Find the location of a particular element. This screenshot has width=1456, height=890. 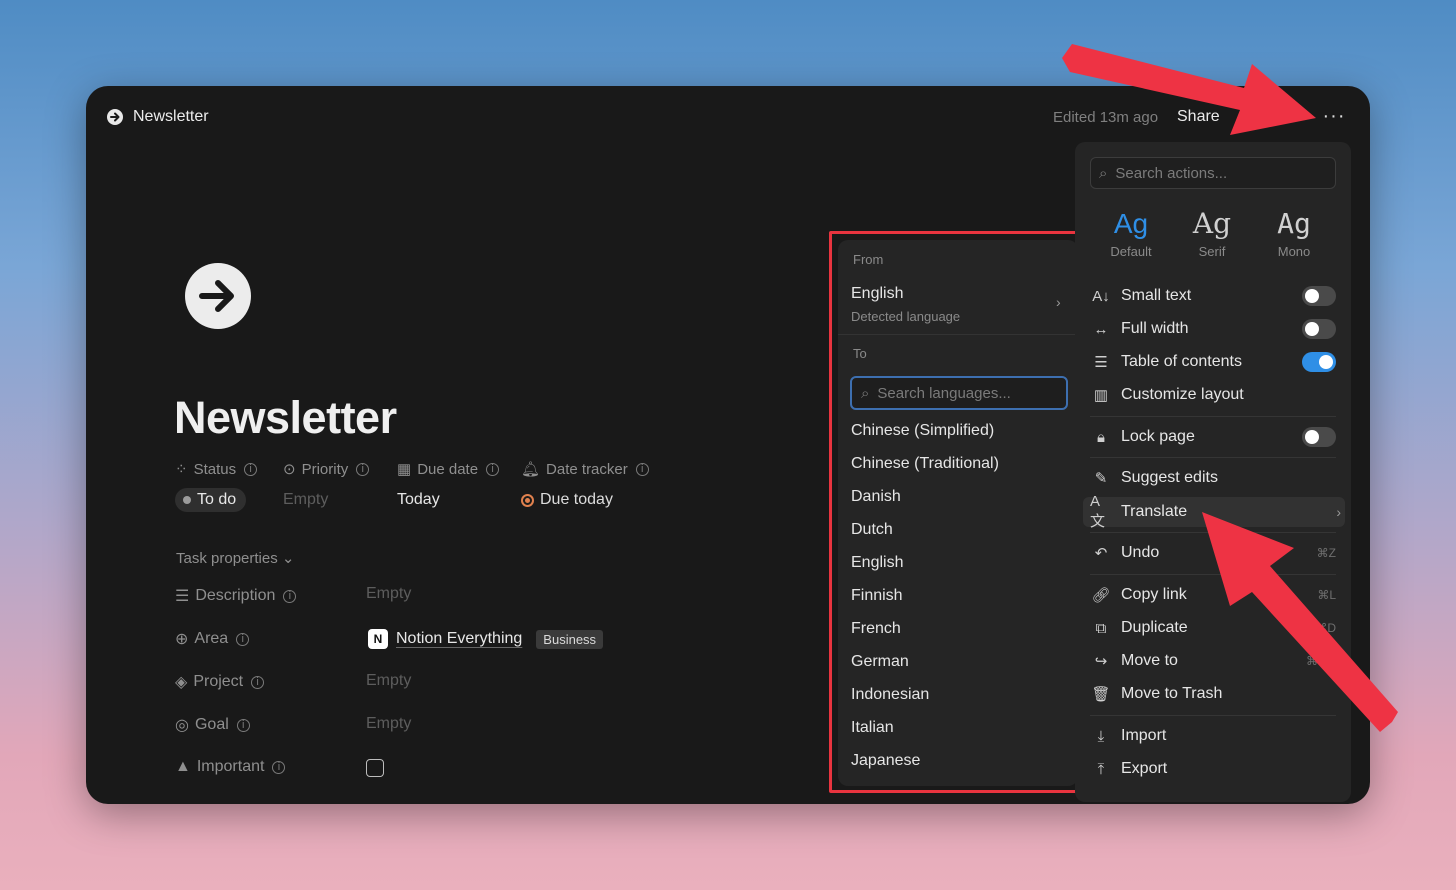

move-to-trash-item: 🗑︎ Move to Trash is located at coordinates (1213, 694).